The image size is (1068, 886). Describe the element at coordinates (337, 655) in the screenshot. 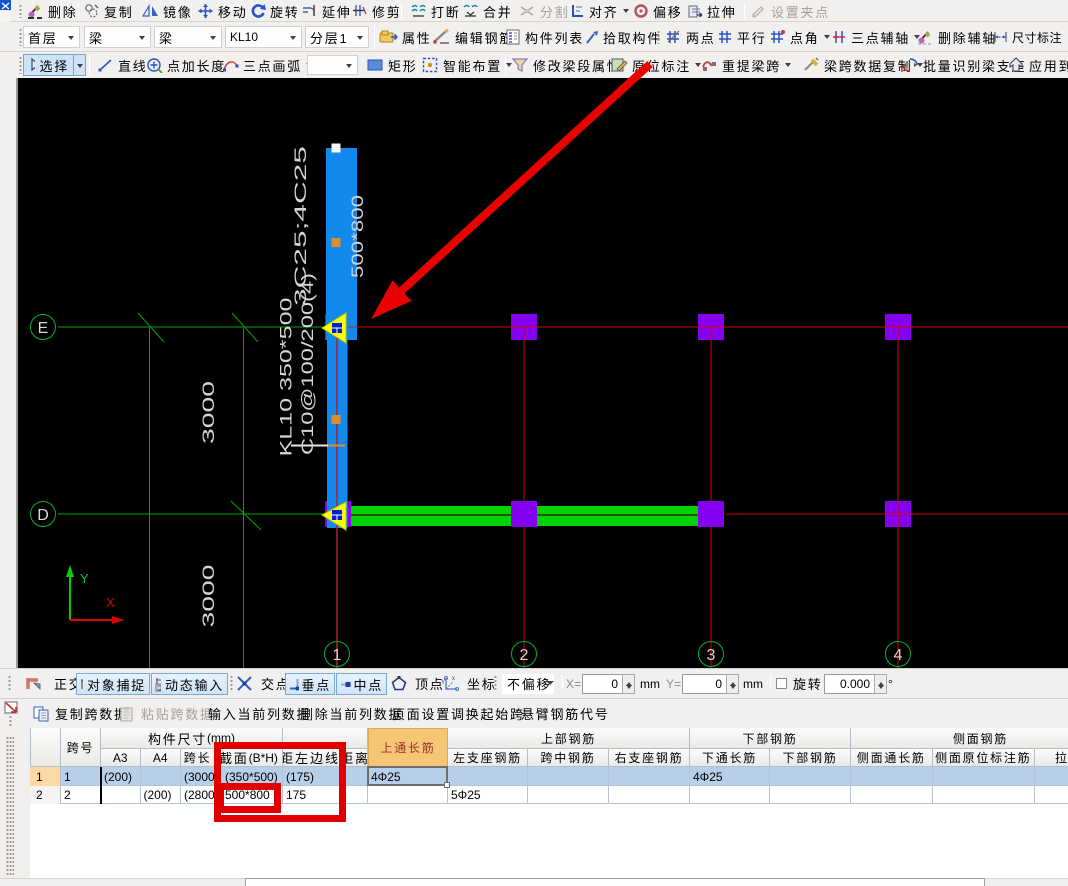

I see `svg-text: 1` at that location.